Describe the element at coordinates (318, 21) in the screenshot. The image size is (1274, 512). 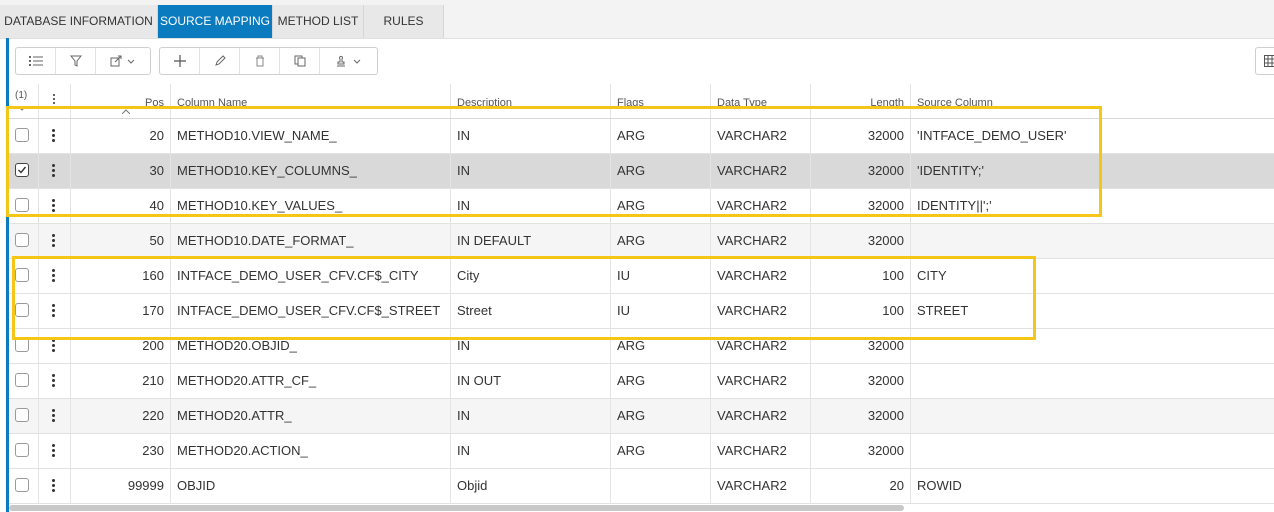
I see `tab-method-list: METHOD LIST` at that location.